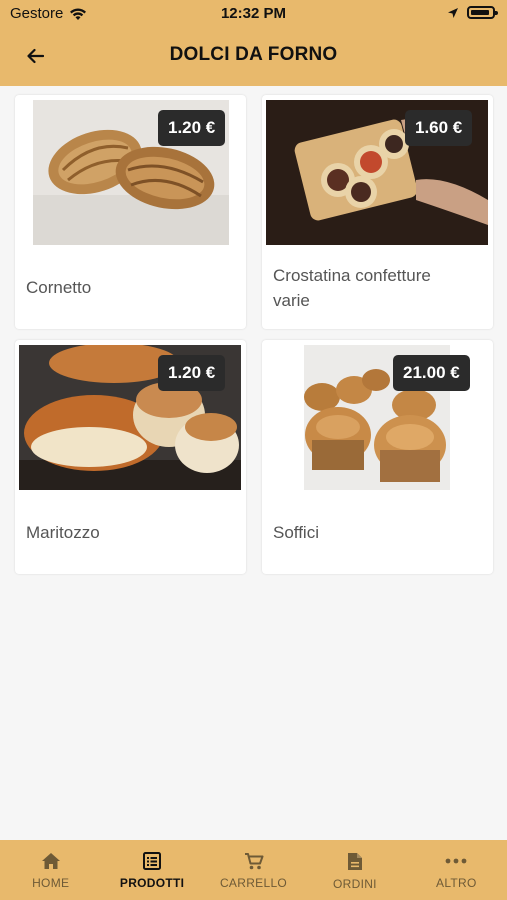 This screenshot has width=507, height=900. What do you see at coordinates (377, 457) in the screenshot?
I see `product-card-soffici: 21.00 € Soffici` at bounding box center [377, 457].